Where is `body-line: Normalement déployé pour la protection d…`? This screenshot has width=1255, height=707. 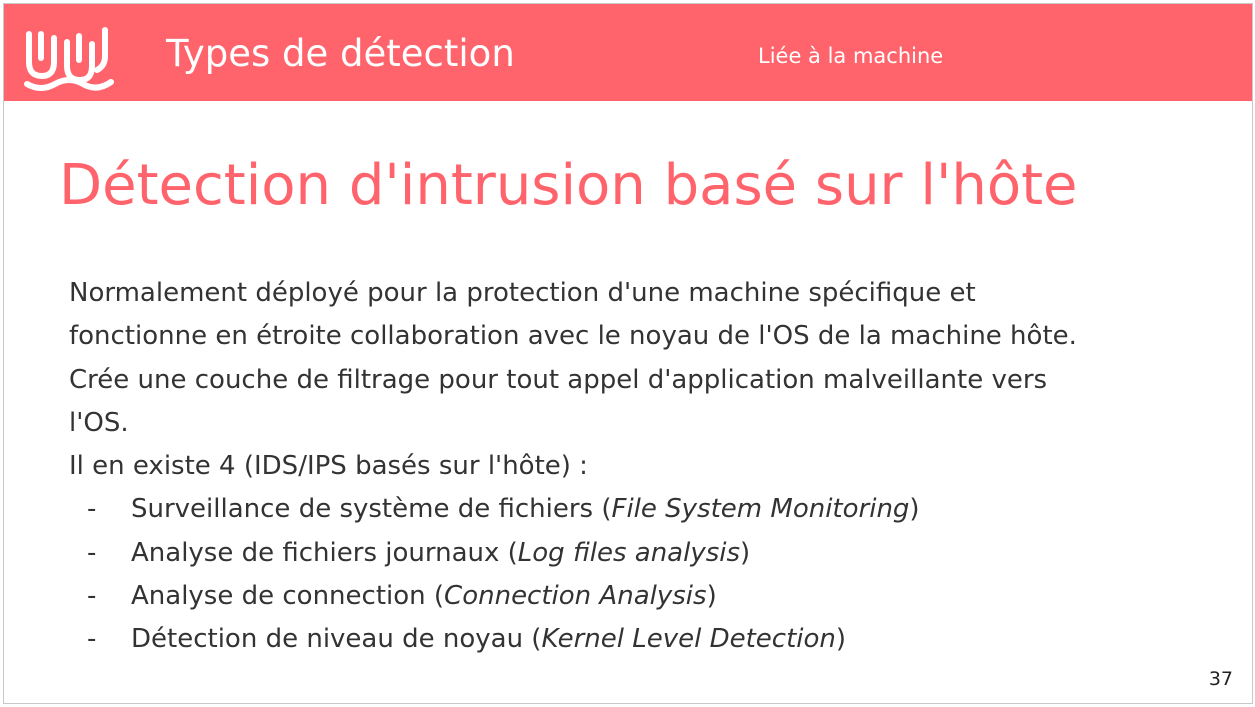
body-line: Normalement déployé pour la protection d… is located at coordinates (522, 293).